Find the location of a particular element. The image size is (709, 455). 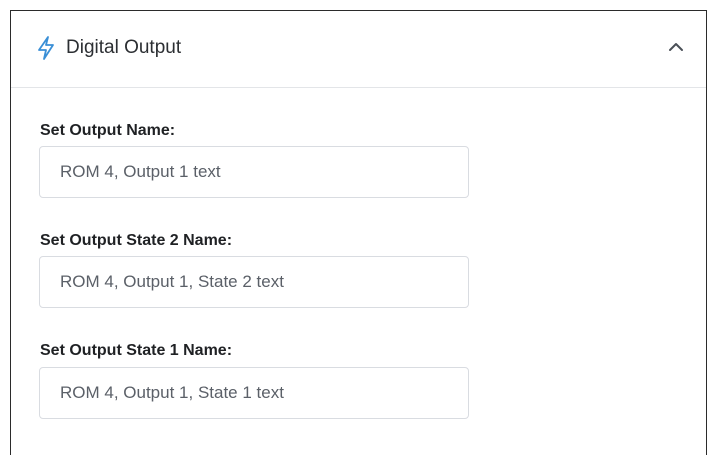

lightning-bolt-icon is located at coordinates (46, 48).